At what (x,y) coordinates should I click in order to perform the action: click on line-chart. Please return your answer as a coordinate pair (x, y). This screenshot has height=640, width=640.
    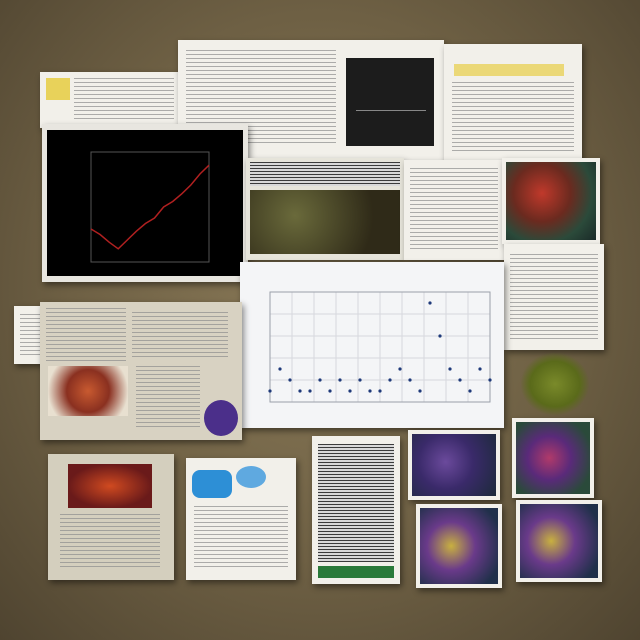
    Looking at the image, I should click on (145, 203).